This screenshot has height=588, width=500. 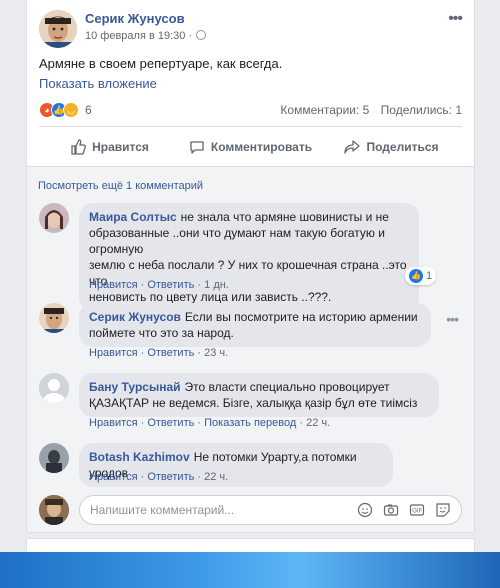 I want to click on sticker-icon, so click(x=443, y=510).